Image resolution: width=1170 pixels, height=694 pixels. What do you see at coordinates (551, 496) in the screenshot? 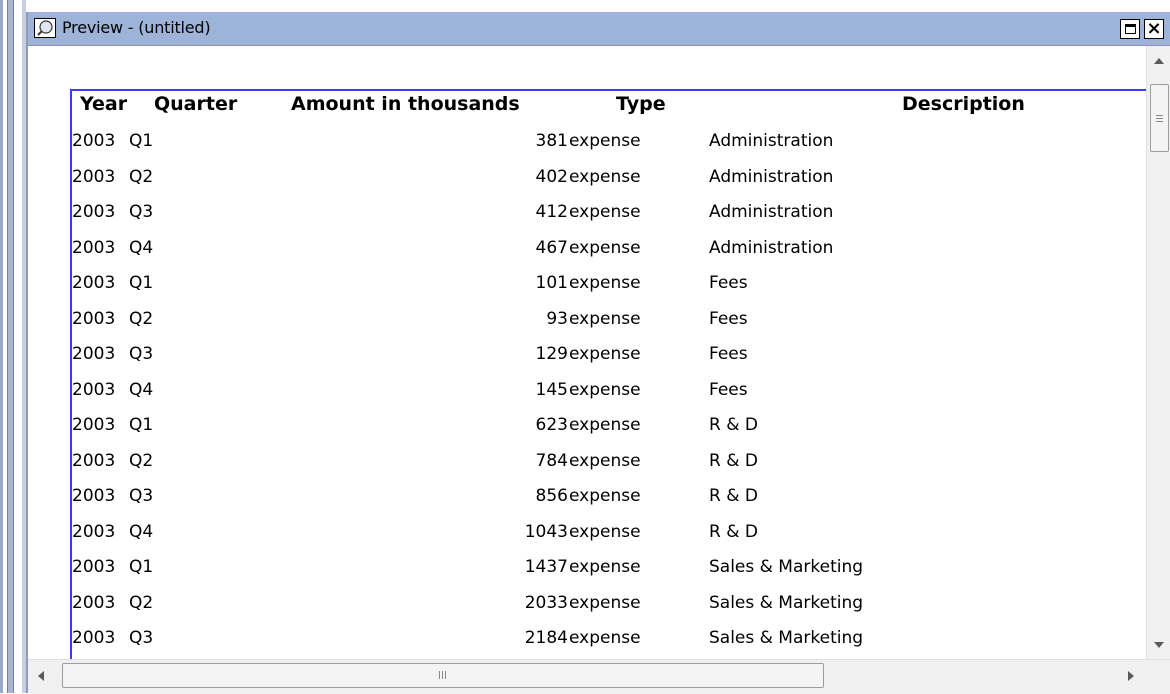
I see `cell-amount: 856` at bounding box center [551, 496].